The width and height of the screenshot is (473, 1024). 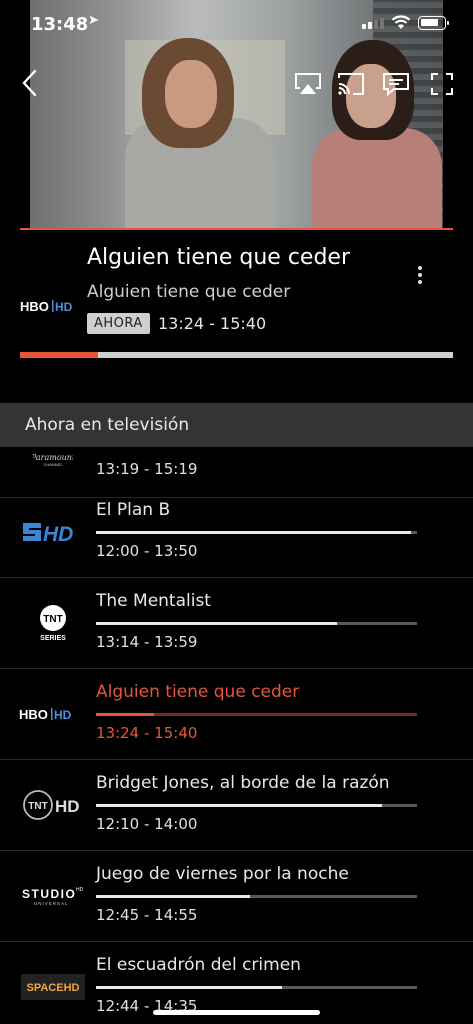 I want to click on video-progress-line, so click(x=236, y=229).